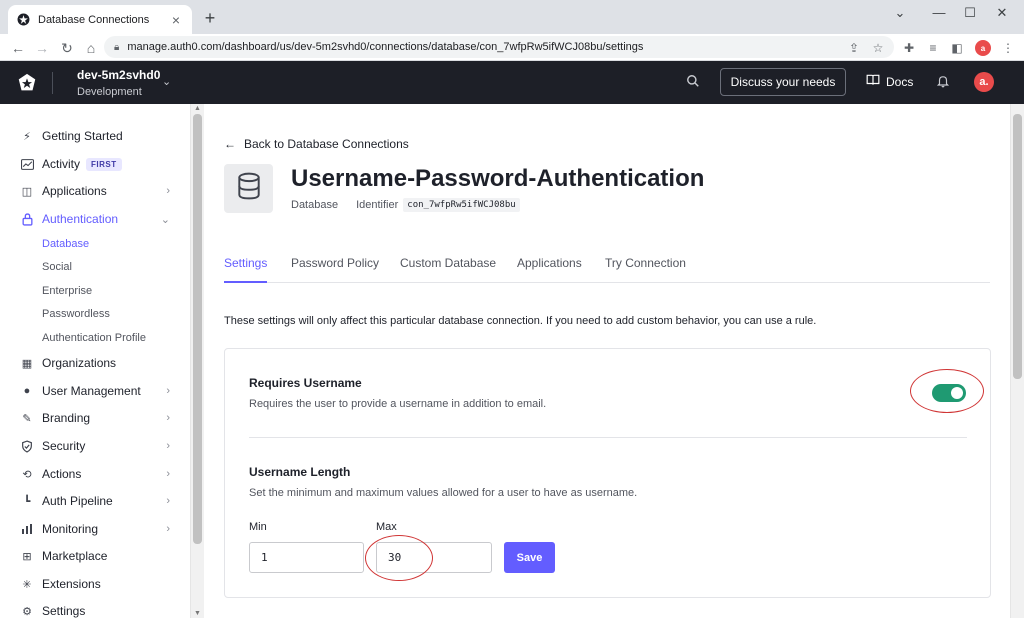  What do you see at coordinates (100, 556) in the screenshot?
I see `sidebar-item-marketplace: ⊞ Marketplace` at bounding box center [100, 556].